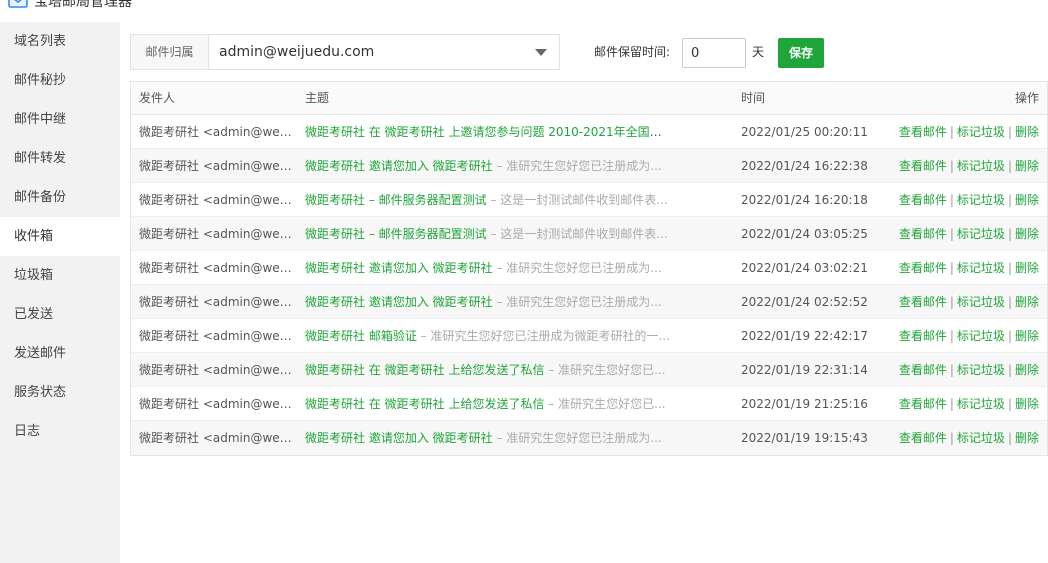 The image size is (1048, 563). Describe the element at coordinates (317, 98) in the screenshot. I see `header-subject: 主题` at that location.